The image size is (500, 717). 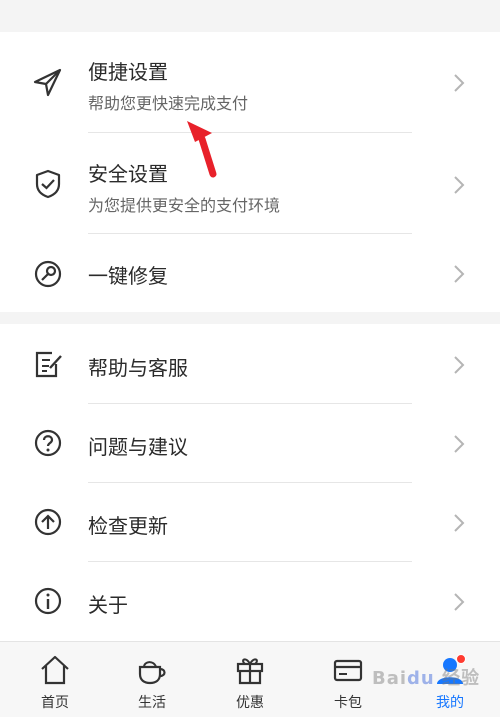 I want to click on tab-label: 卡包, so click(x=348, y=703).